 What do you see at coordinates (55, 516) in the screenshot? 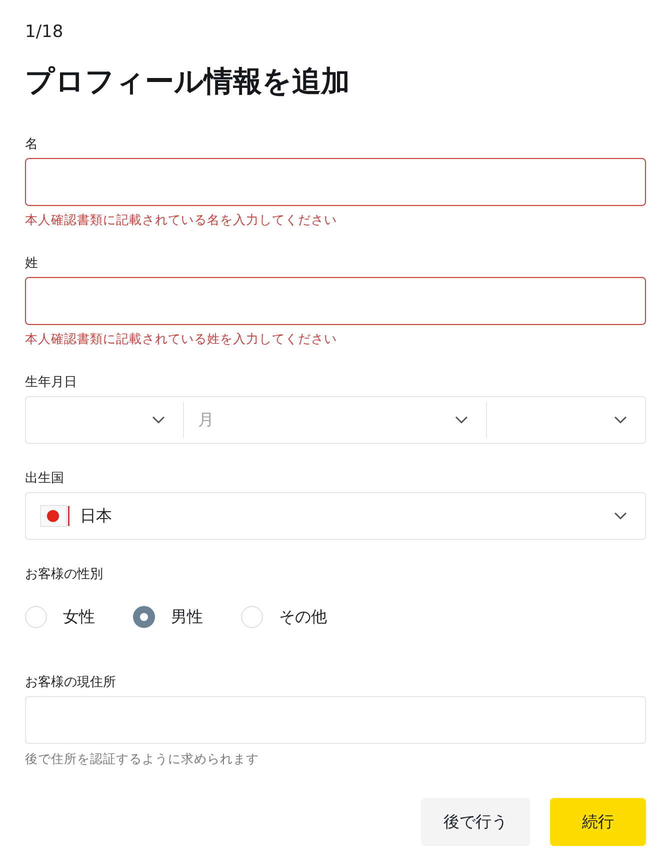
I see `flag-icon` at bounding box center [55, 516].